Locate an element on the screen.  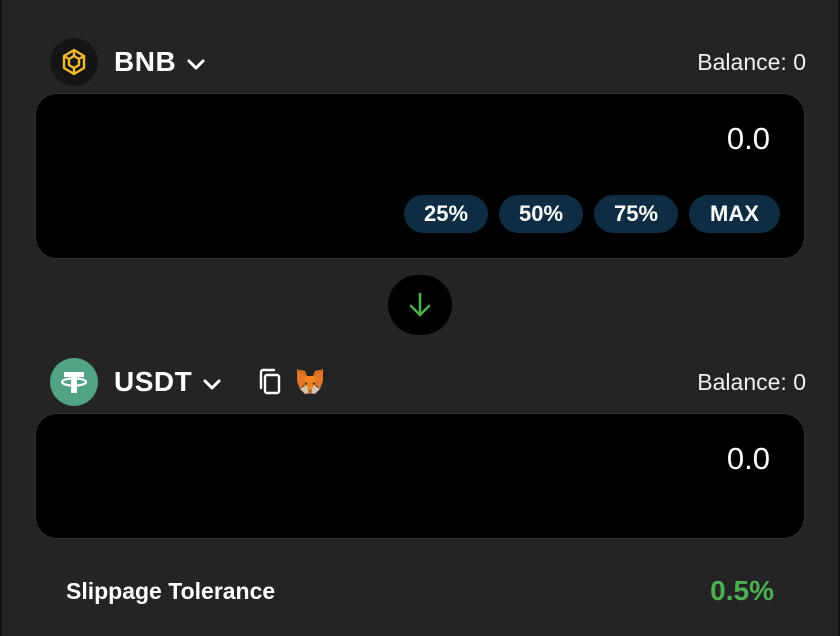
from-amount-input is located at coordinates (590, 139).